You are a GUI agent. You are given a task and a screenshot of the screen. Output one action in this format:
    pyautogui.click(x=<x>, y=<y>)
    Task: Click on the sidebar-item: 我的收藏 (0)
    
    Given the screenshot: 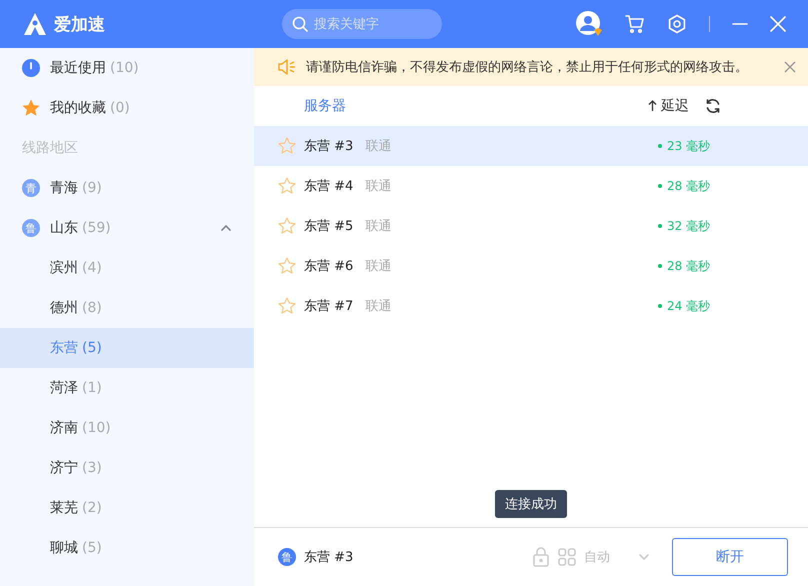 What is the action you would take?
    pyautogui.click(x=127, y=108)
    